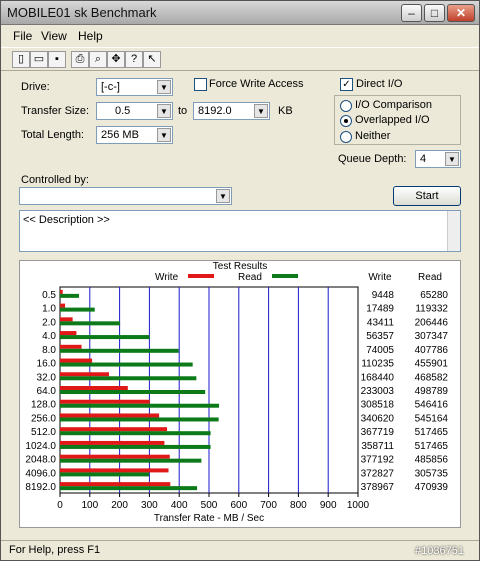 The width and height of the screenshot is (480, 561). What do you see at coordinates (240, 266) in the screenshot?
I see `chart-title: Test Results` at bounding box center [240, 266].